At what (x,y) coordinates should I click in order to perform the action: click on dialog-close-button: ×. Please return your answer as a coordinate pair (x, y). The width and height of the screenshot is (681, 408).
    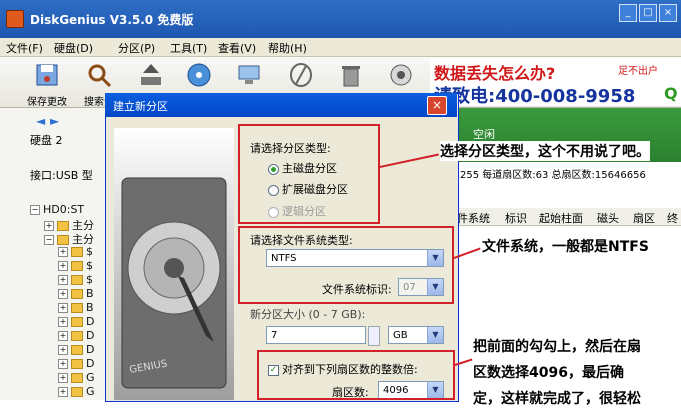
    Looking at the image, I should click on (437, 105).